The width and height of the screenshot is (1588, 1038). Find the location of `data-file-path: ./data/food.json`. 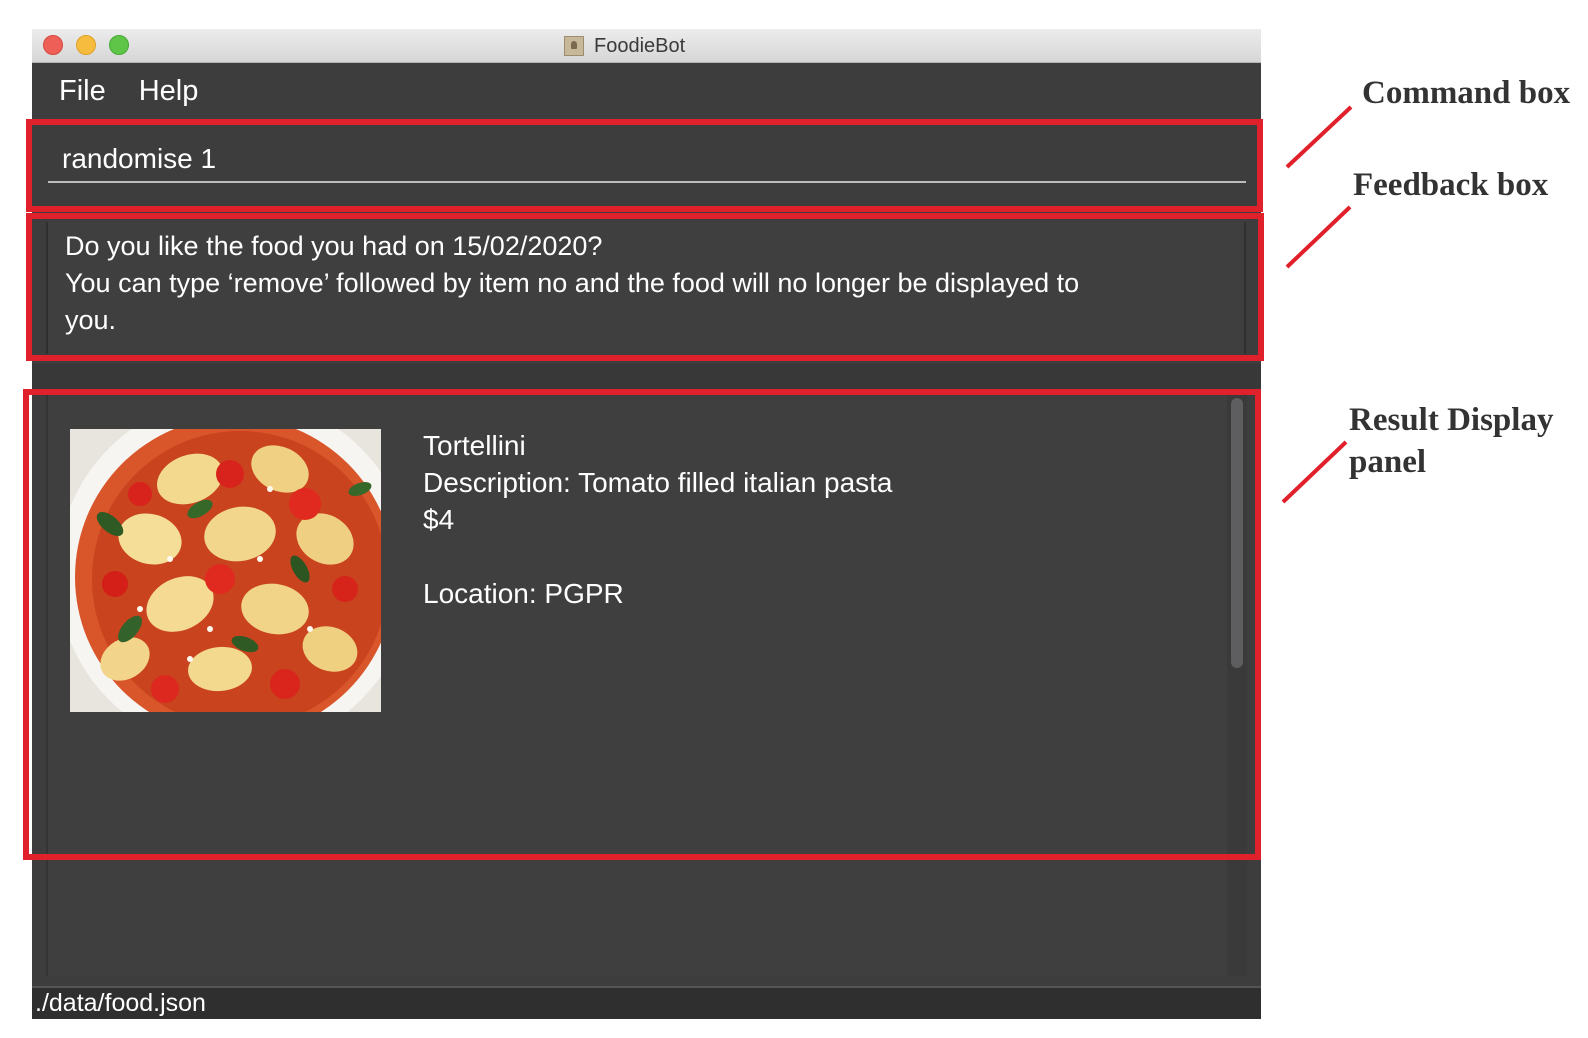

data-file-path: ./data/food.json is located at coordinates (120, 1003).